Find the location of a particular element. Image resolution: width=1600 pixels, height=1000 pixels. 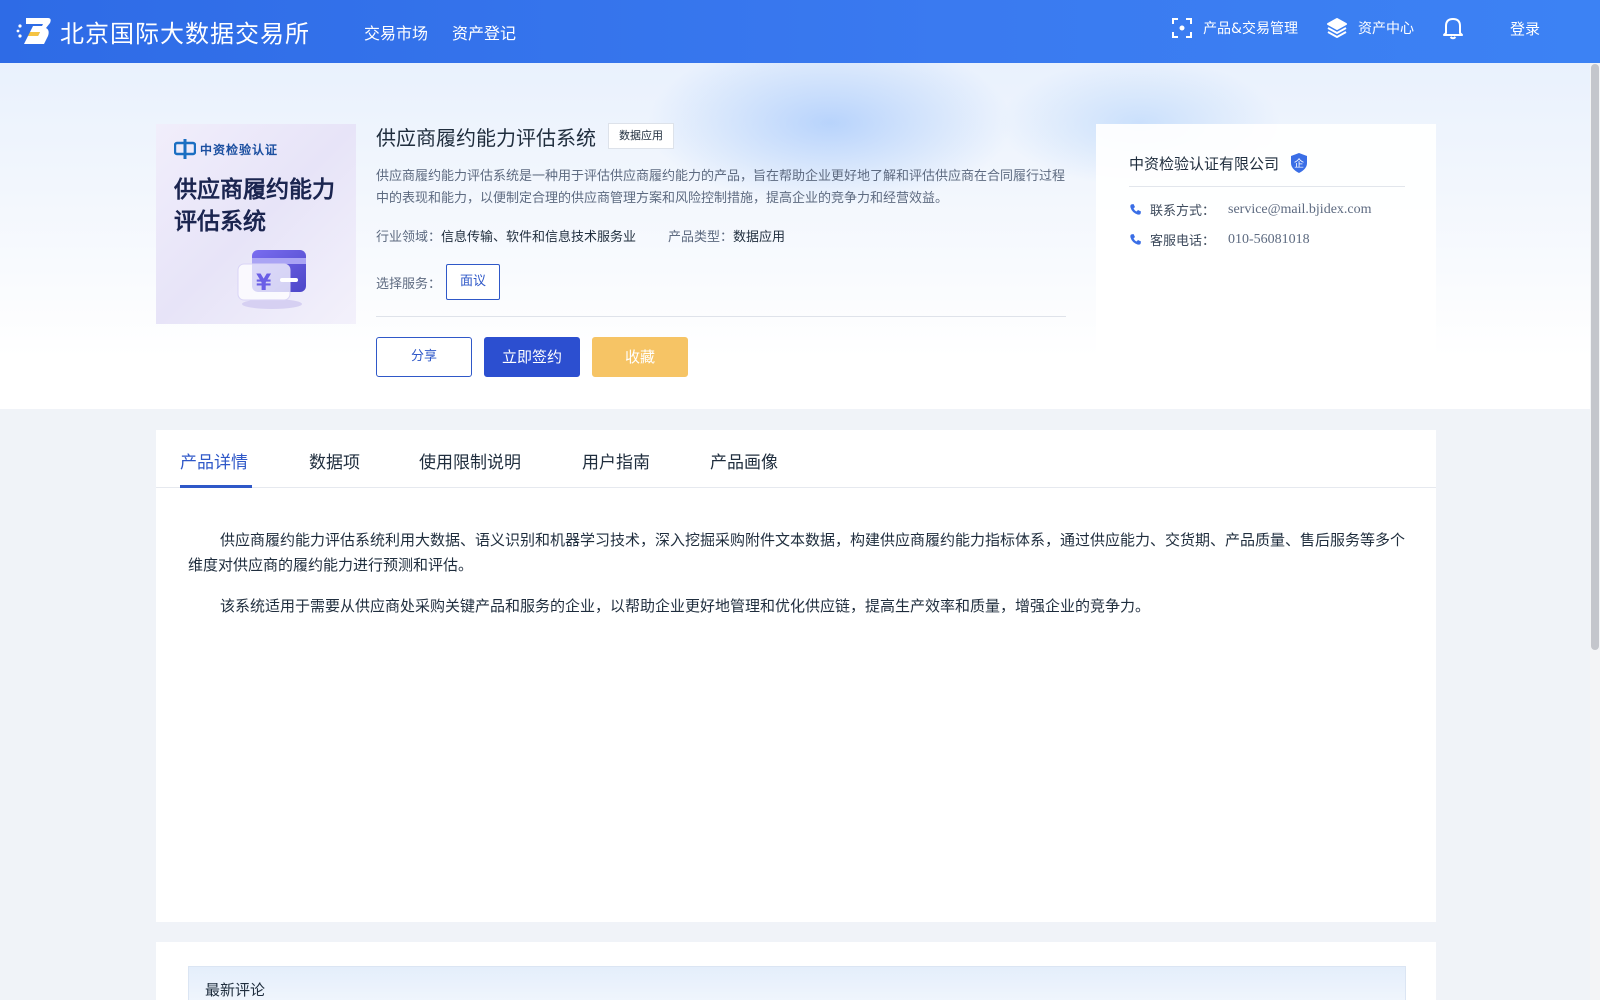

layers-icon is located at coordinates (1336, 28).